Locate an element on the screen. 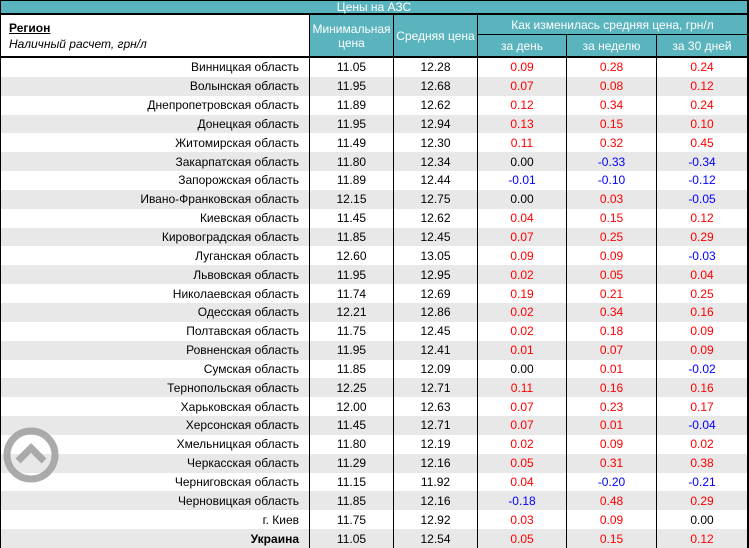 This screenshot has height=548, width=749. change-30days-cell: 0.45 is located at coordinates (702, 142).